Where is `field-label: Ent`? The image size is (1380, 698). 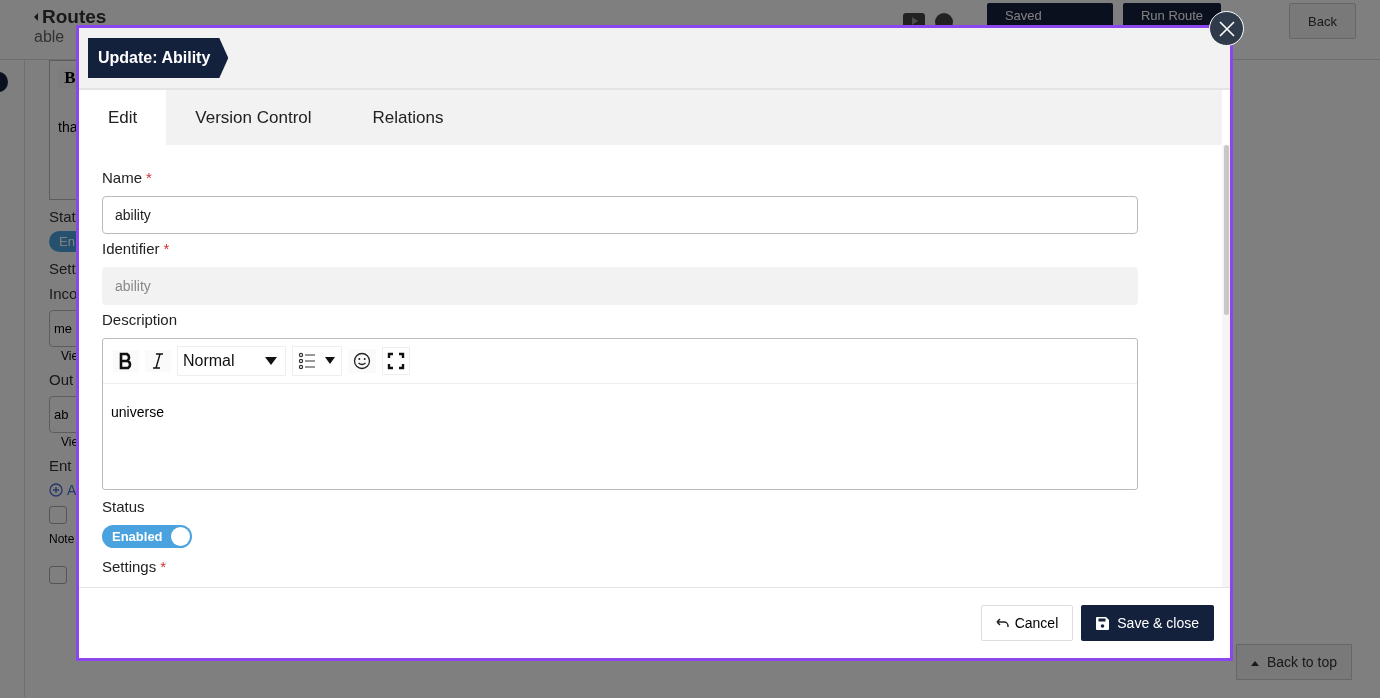
field-label: Ent is located at coordinates (60, 465).